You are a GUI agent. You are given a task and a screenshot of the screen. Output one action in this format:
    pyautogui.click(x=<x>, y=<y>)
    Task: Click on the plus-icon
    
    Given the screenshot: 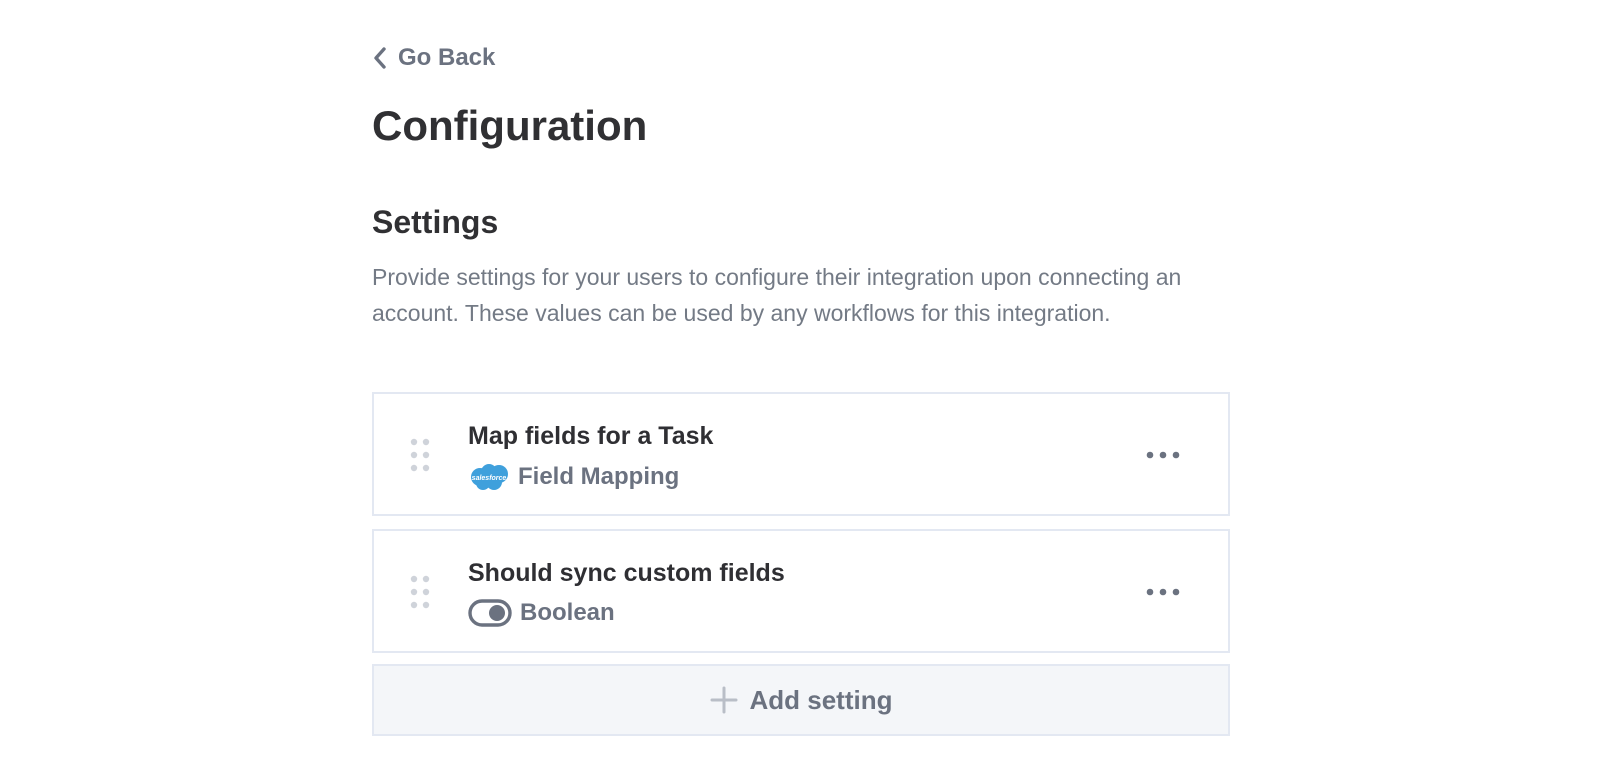 What is the action you would take?
    pyautogui.click(x=724, y=700)
    